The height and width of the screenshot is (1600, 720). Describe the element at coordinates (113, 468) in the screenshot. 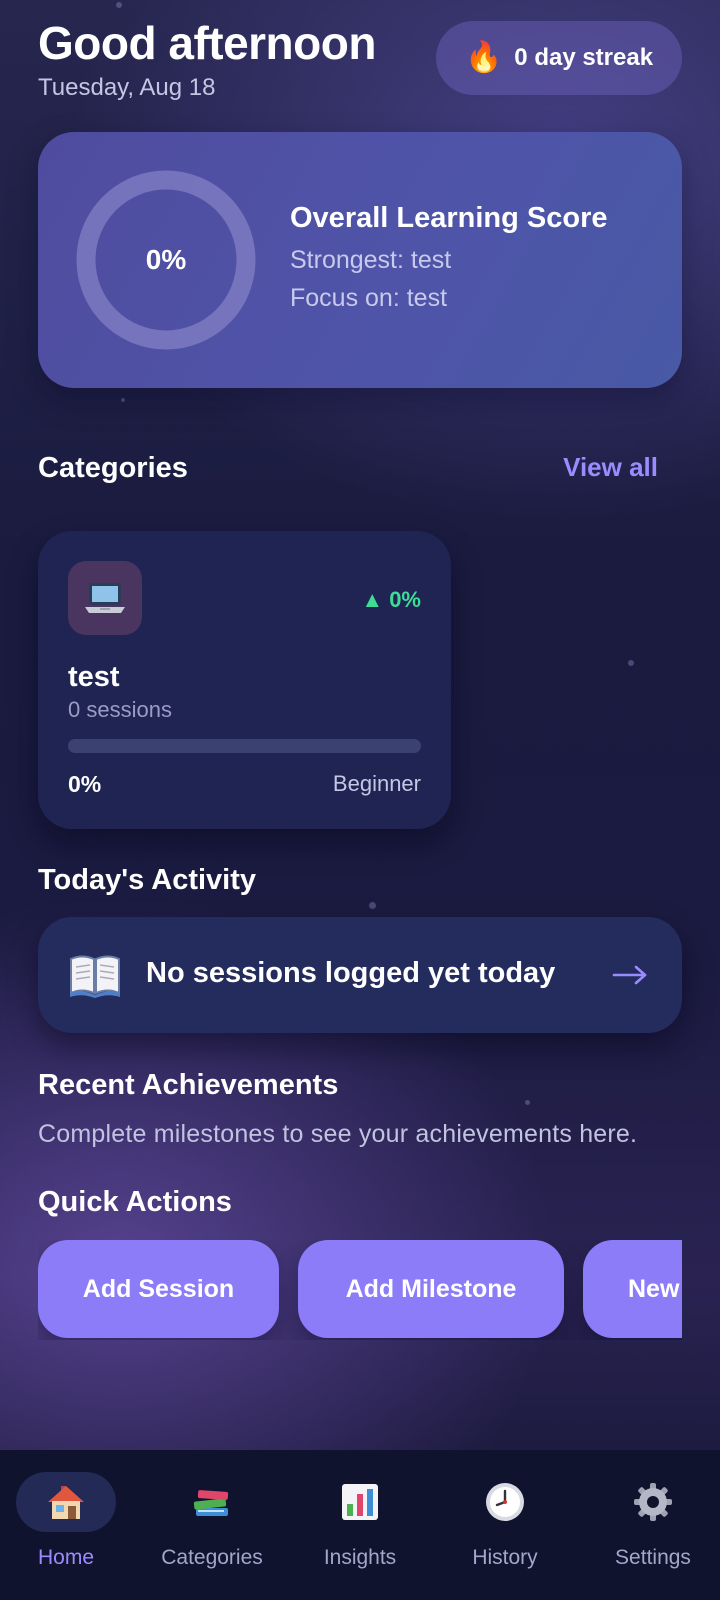

I see `categories-heading: Categories` at that location.